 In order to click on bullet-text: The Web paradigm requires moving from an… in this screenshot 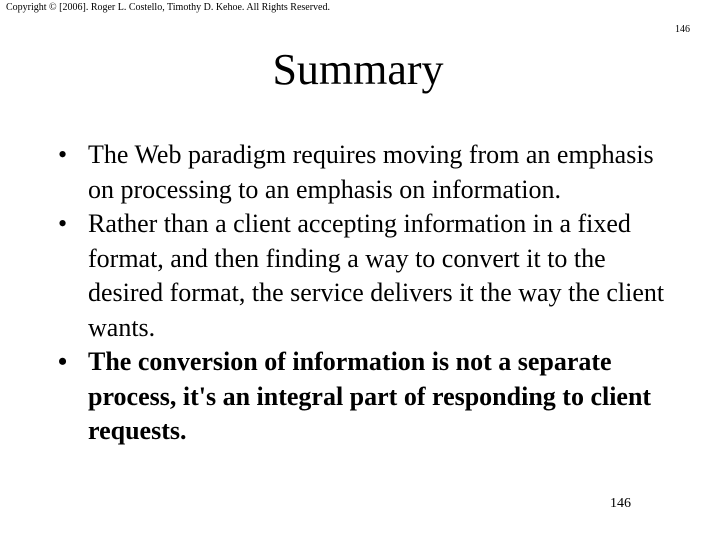, I will do `click(371, 172)`.